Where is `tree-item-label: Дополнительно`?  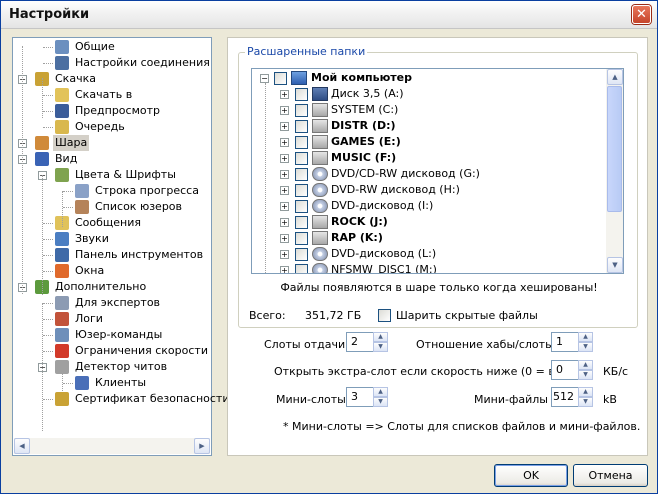
tree-item-label: Дополнительно is located at coordinates (101, 286).